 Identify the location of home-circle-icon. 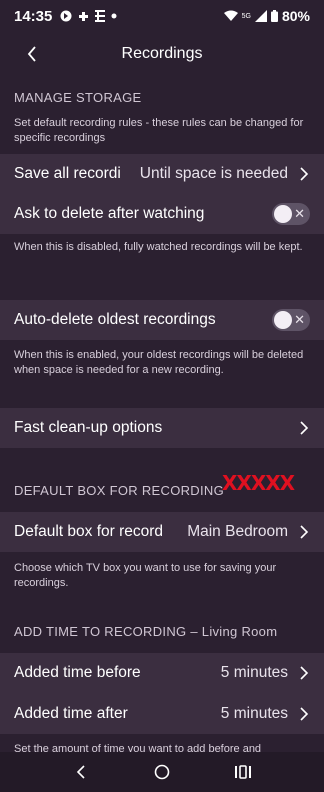
(162, 772).